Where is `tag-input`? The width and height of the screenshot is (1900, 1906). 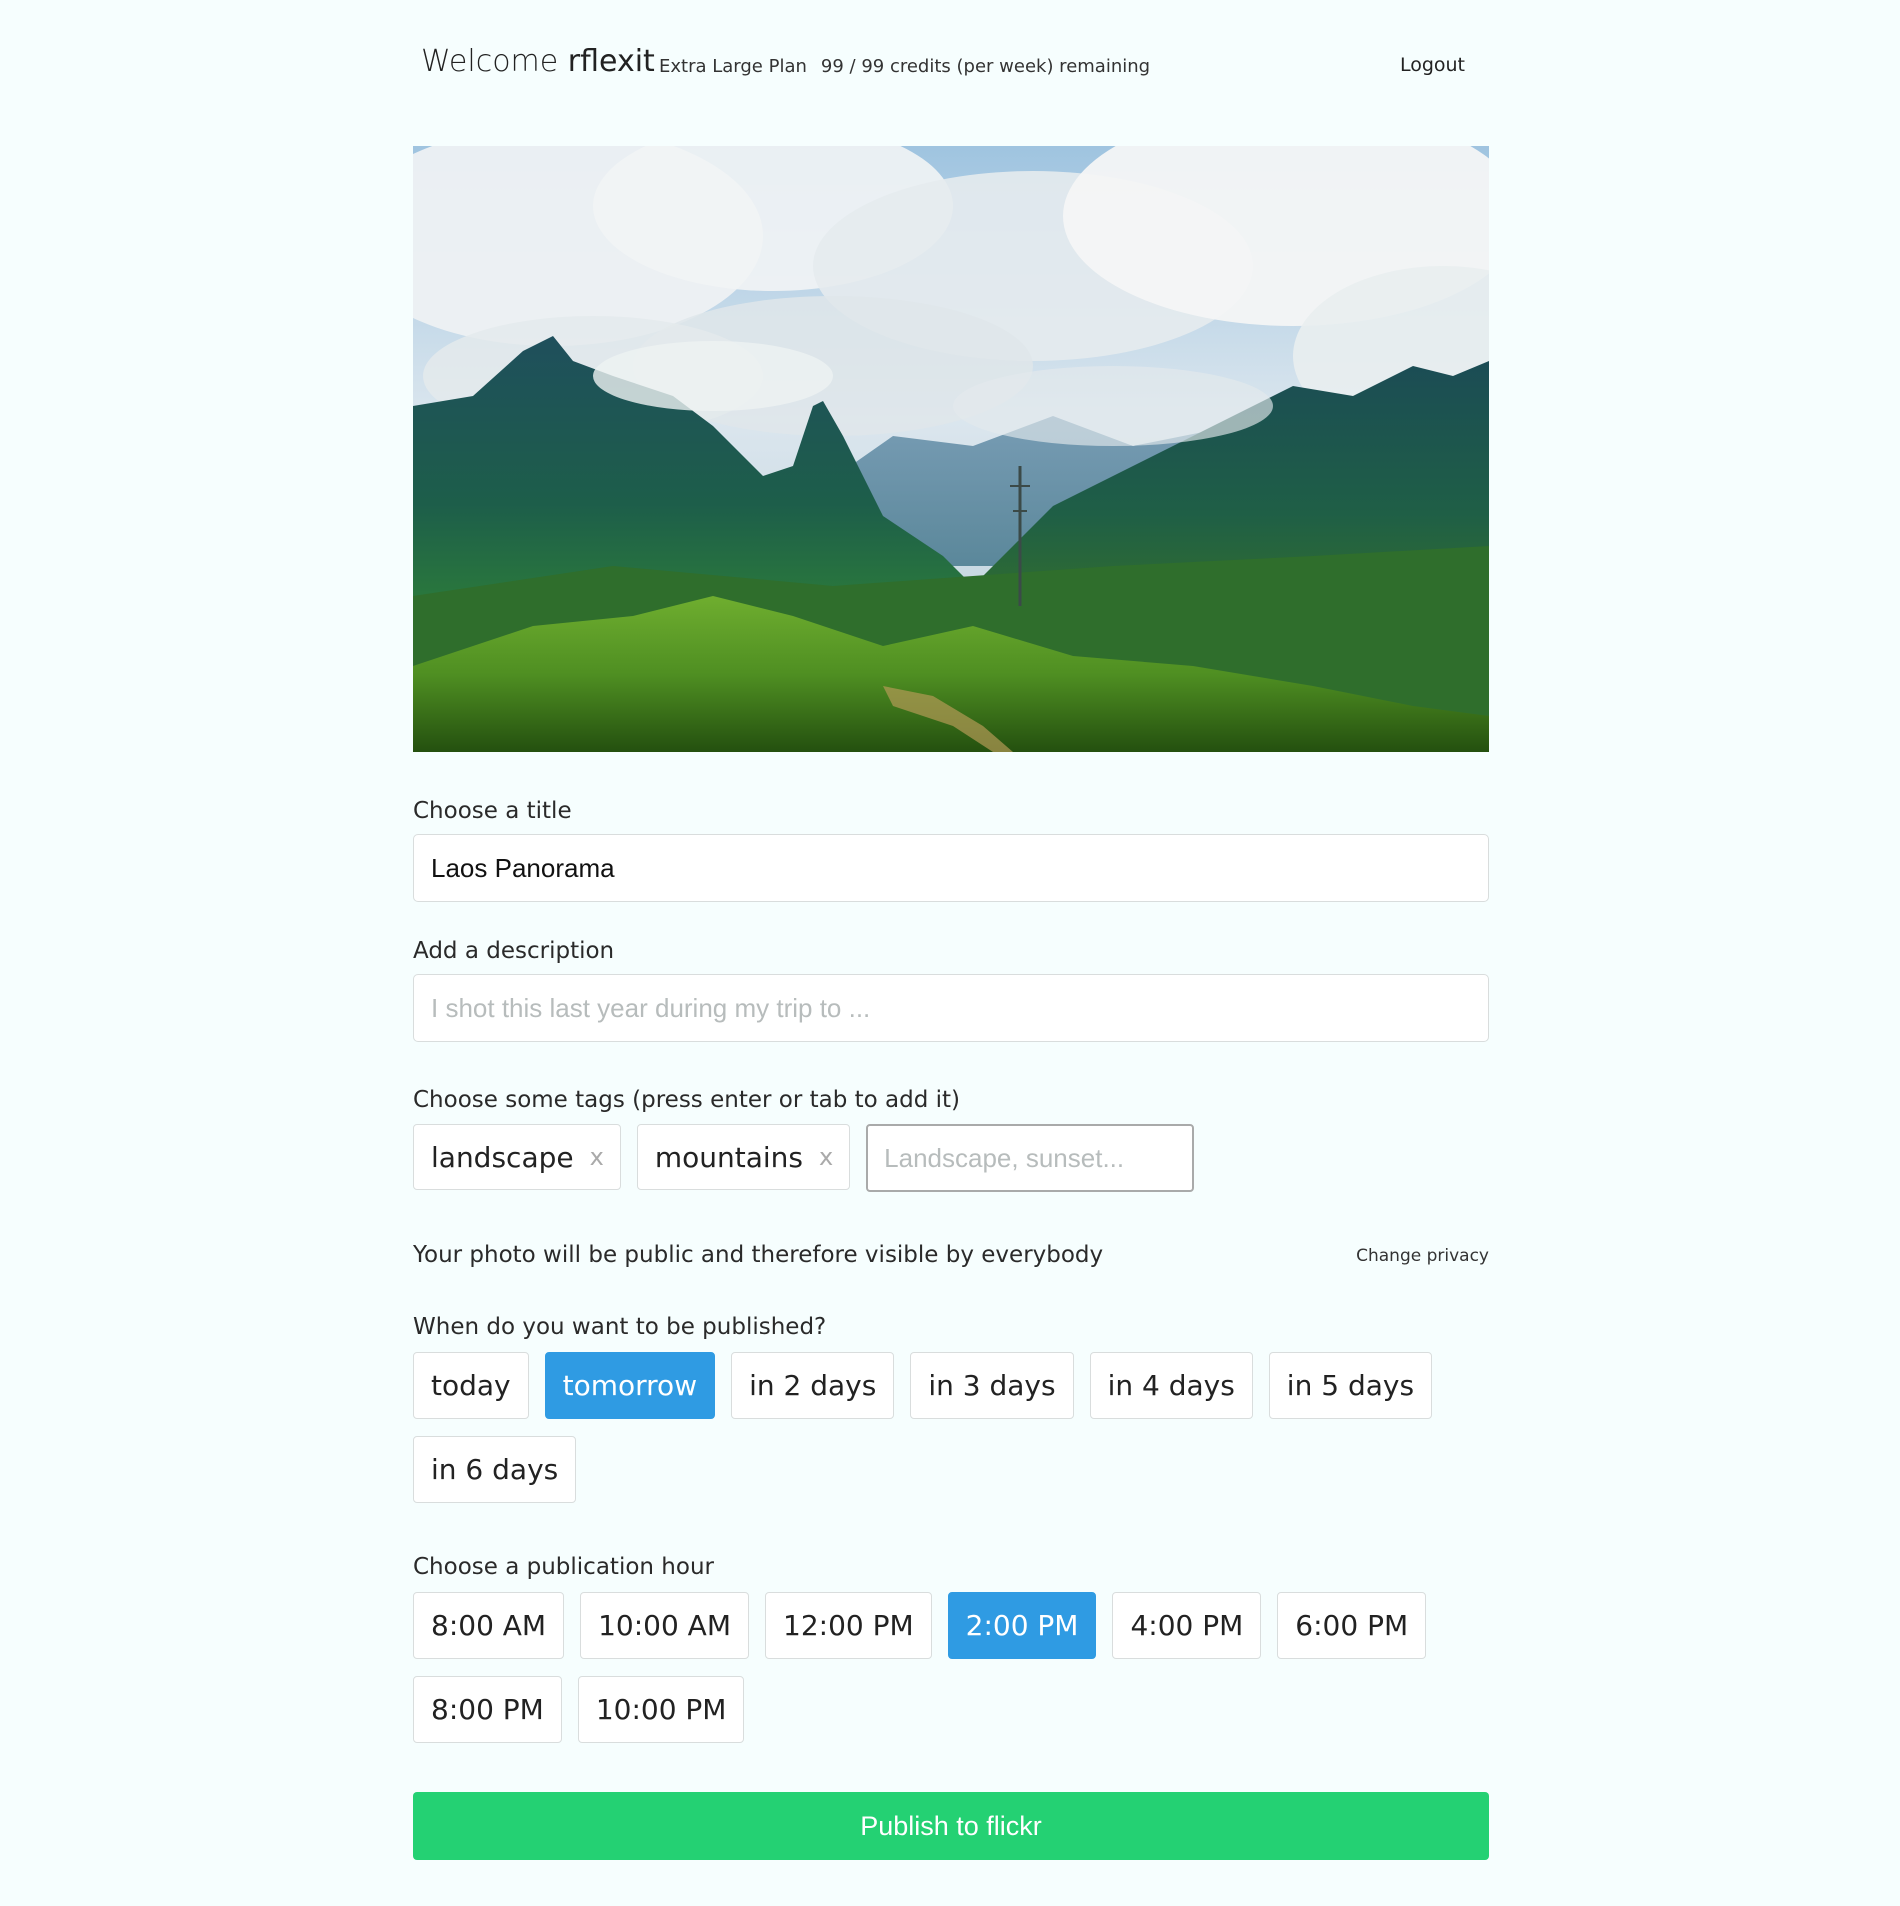
tag-input is located at coordinates (1030, 1158).